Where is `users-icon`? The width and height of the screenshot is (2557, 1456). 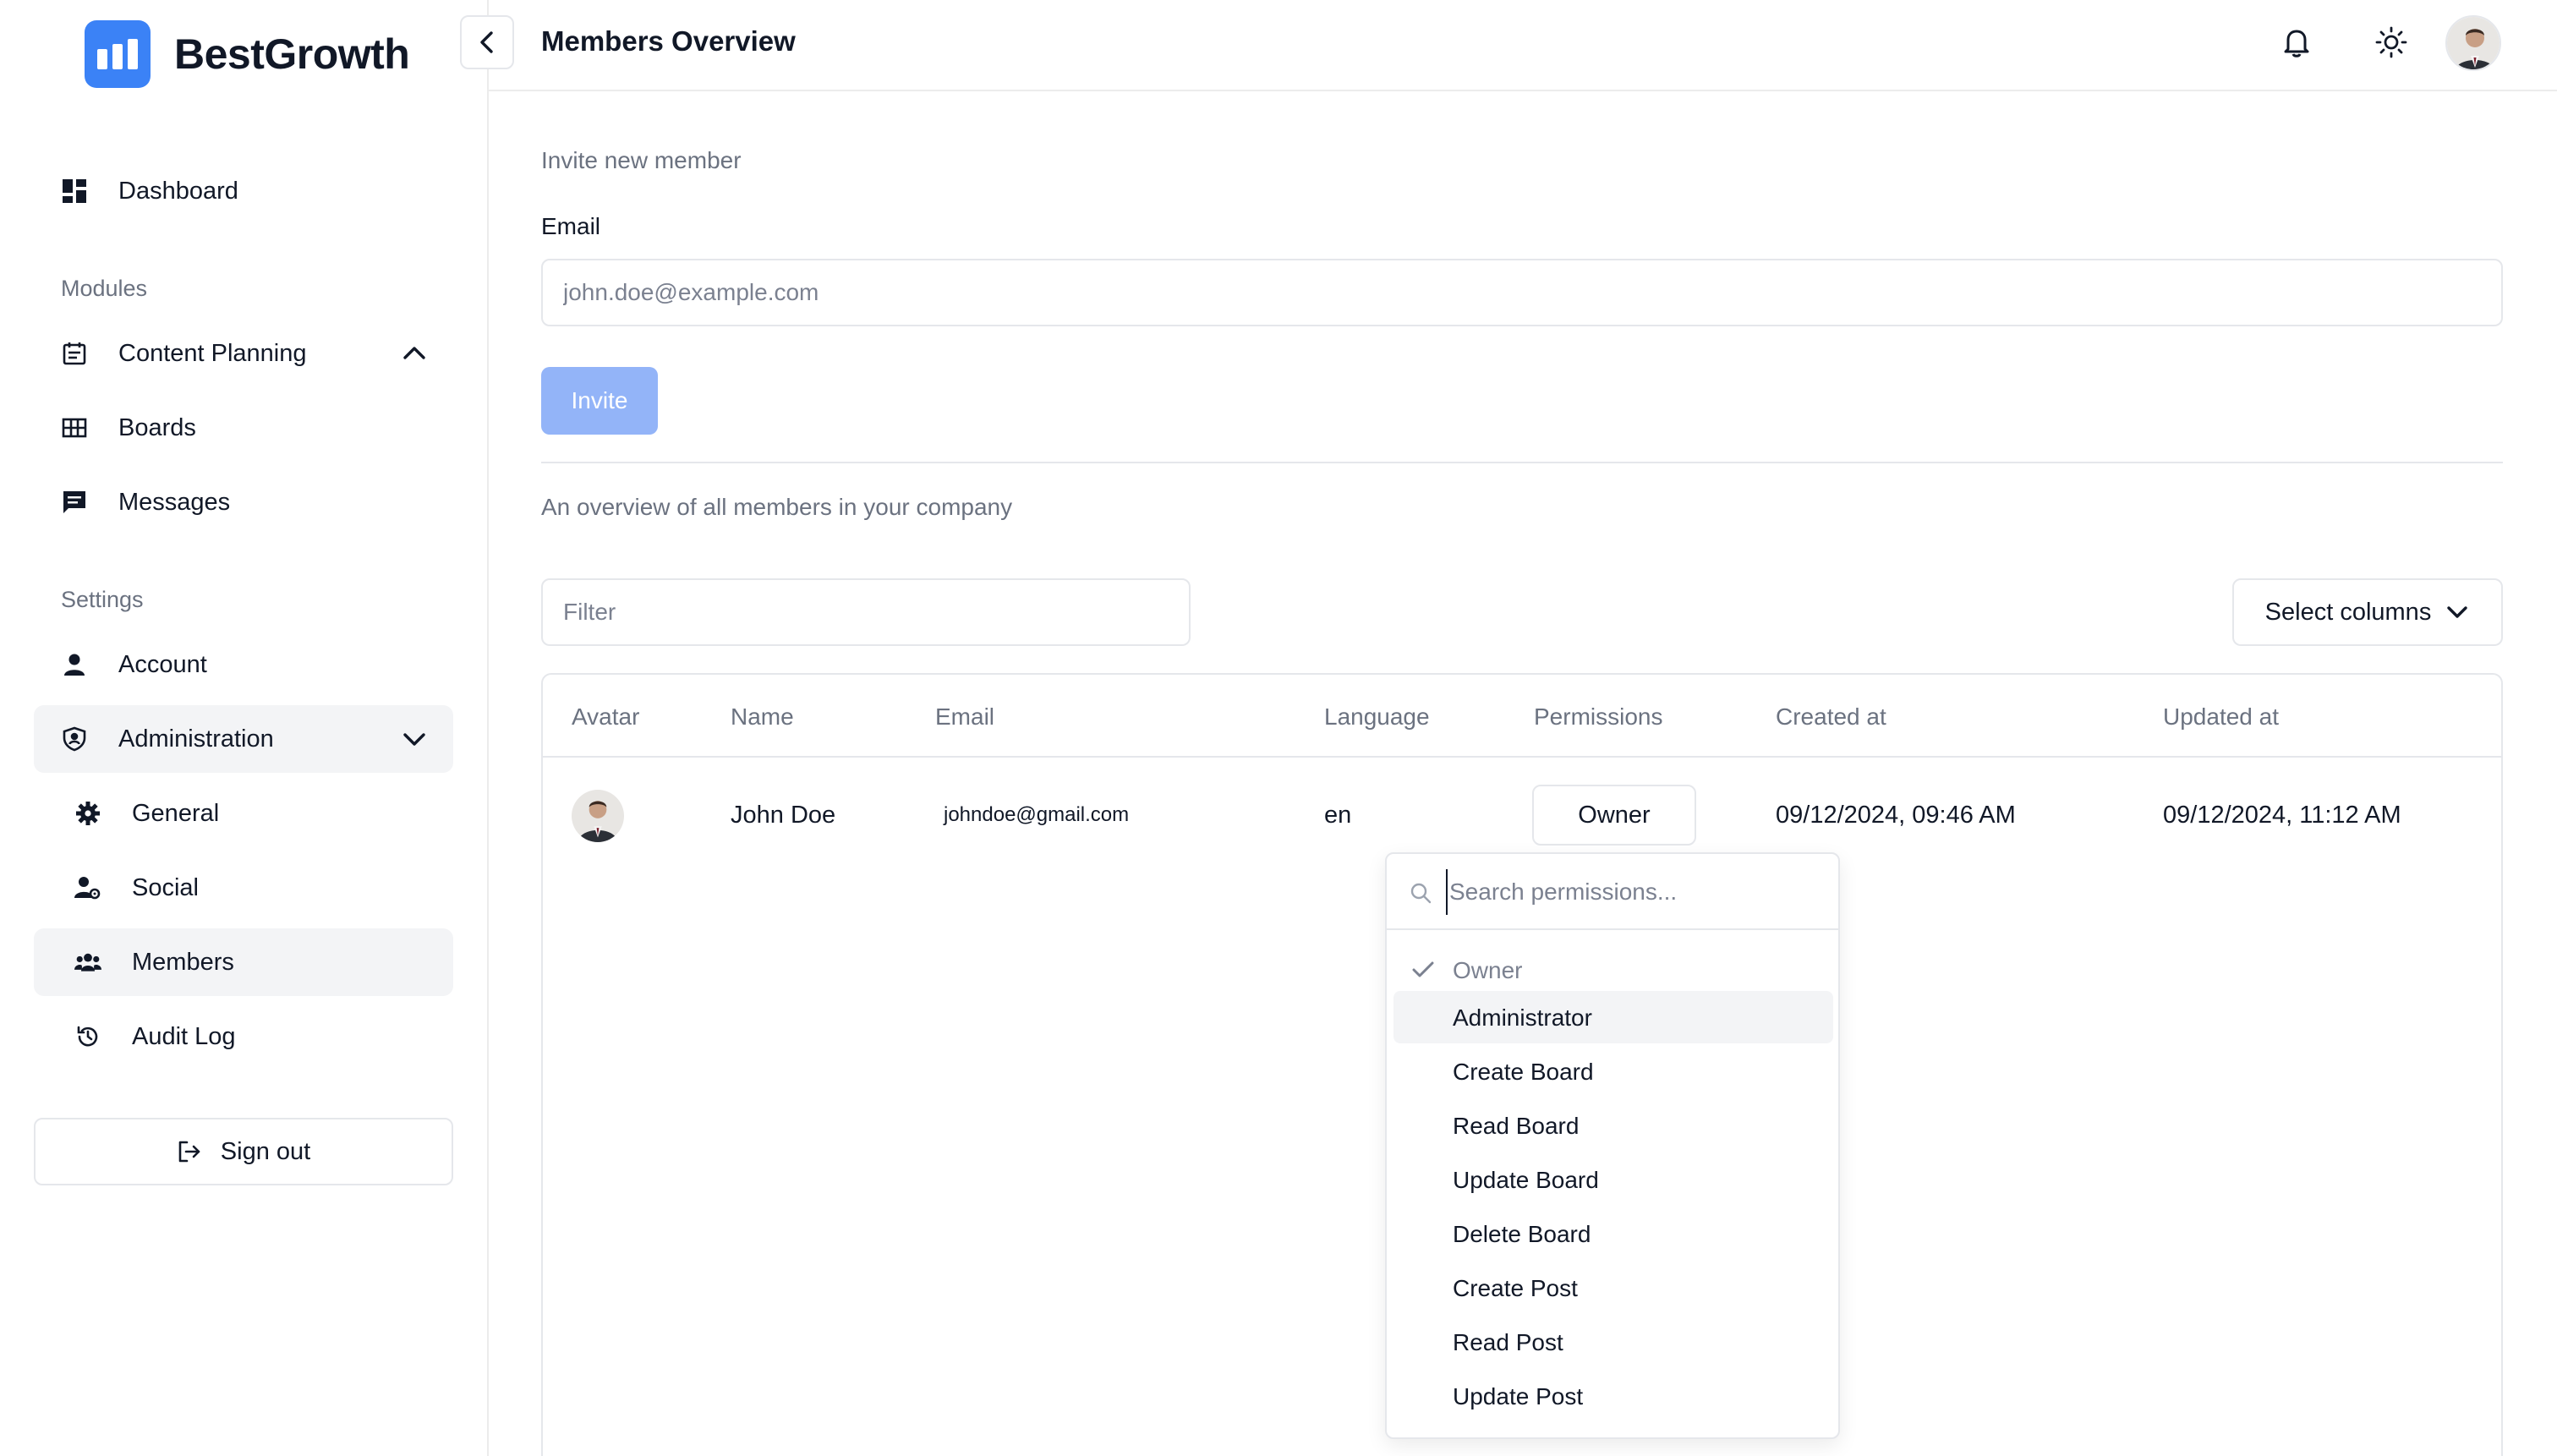
users-icon is located at coordinates (87, 963).